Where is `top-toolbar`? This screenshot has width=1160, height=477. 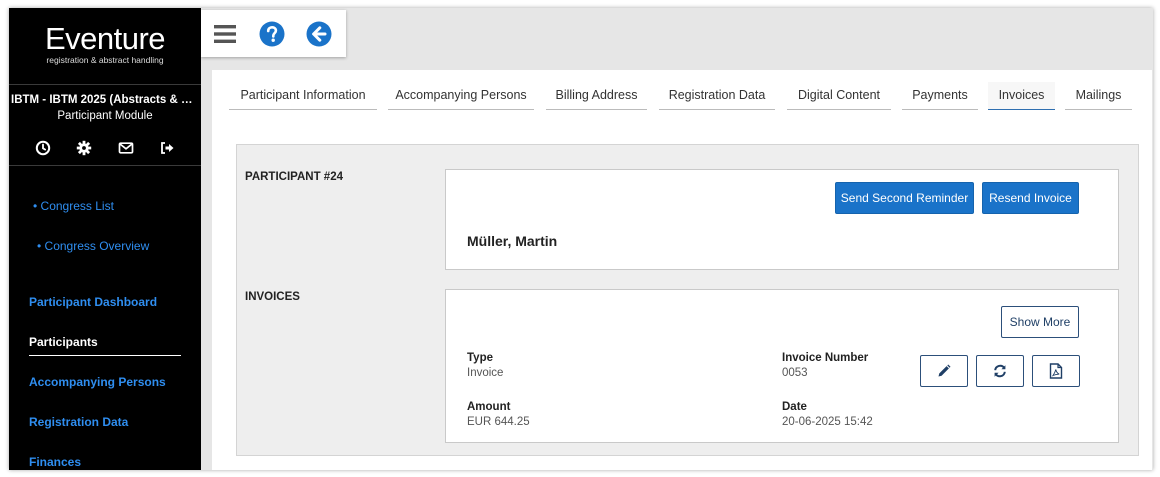 top-toolbar is located at coordinates (273, 33).